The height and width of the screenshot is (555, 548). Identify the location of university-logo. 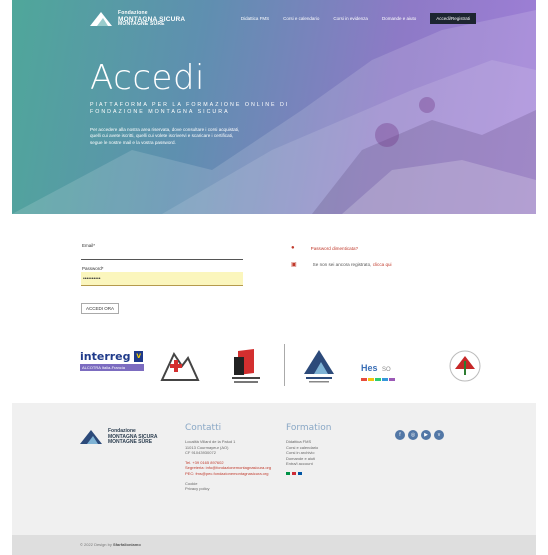
(246, 366).